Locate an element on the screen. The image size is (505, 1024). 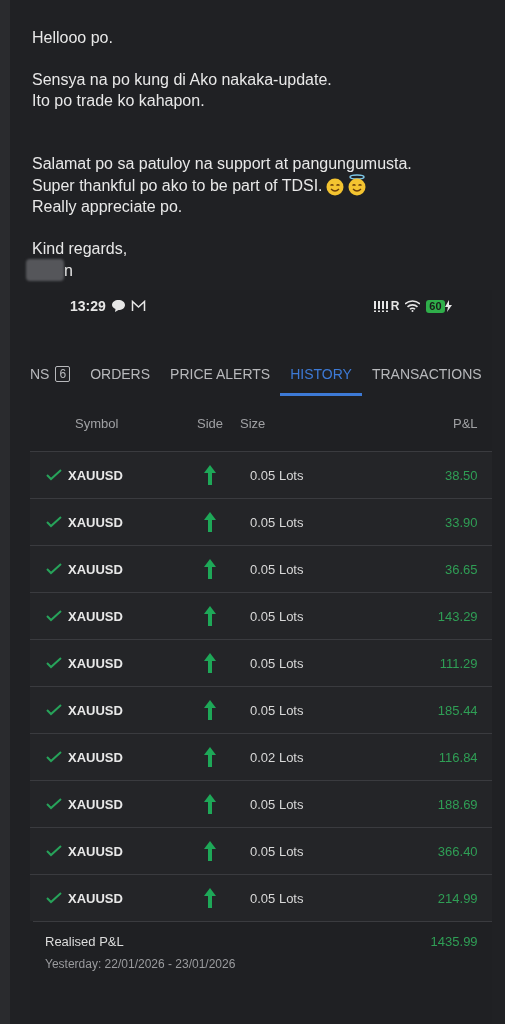
message-text: Sensya na po kung di Ako nakaka-update. is located at coordinates (182, 80).